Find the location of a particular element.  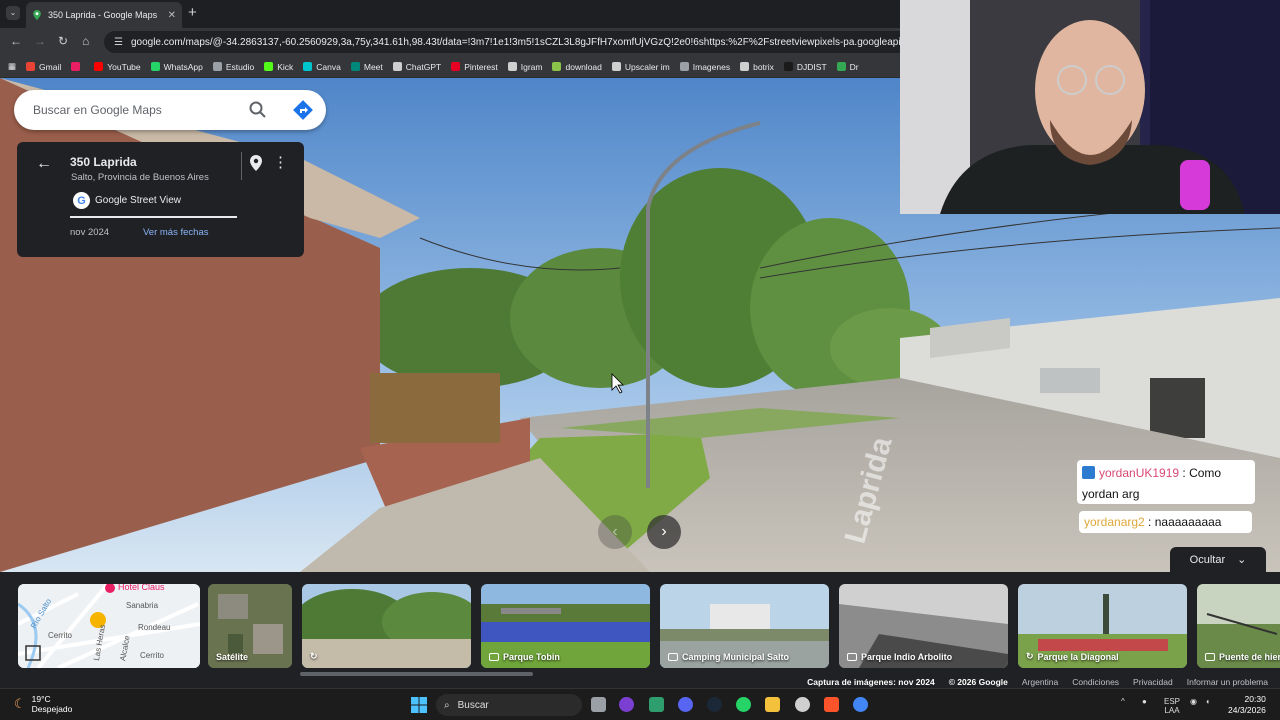

bookmark-item is located at coordinates (77, 66).